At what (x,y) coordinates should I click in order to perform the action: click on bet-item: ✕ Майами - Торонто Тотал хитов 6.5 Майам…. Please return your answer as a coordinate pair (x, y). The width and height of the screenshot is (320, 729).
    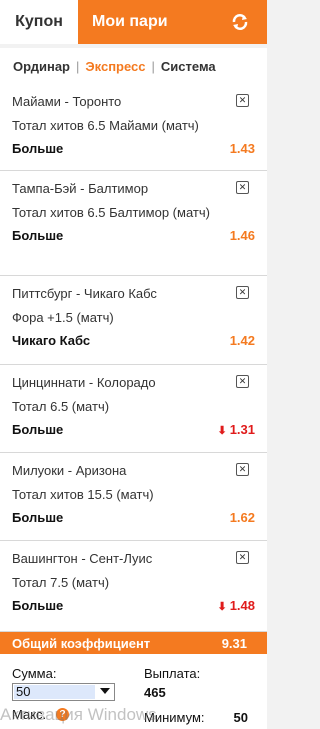
    Looking at the image, I should click on (133, 127).